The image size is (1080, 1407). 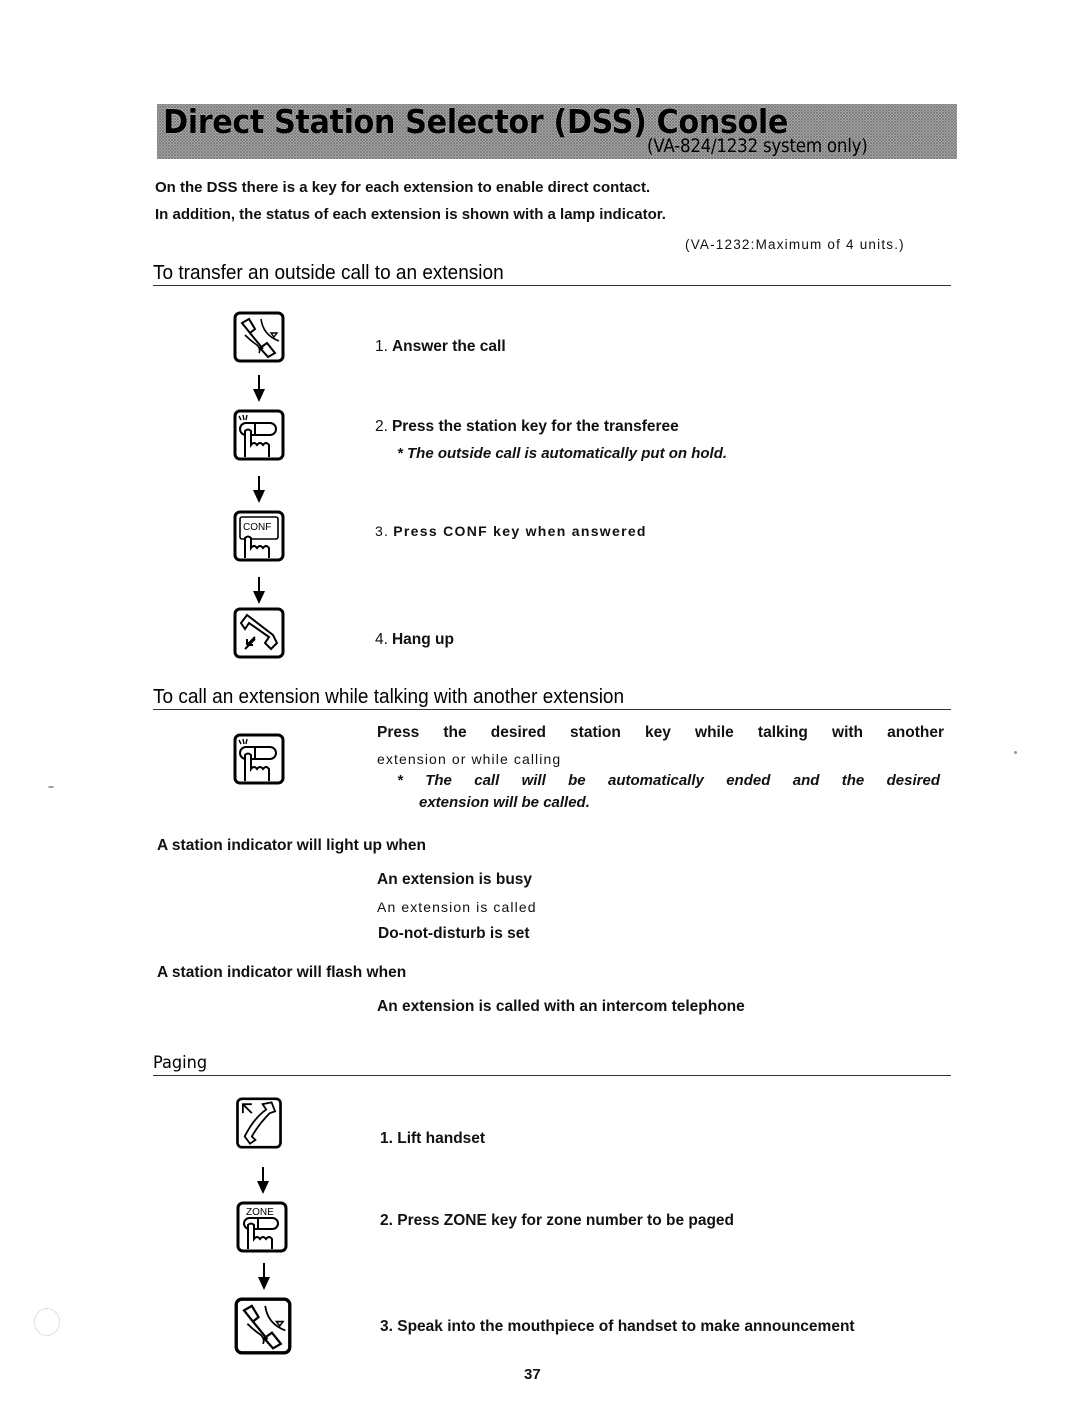 What do you see at coordinates (504, 802) in the screenshot?
I see `call-while-talking-note-2: extension will be called.` at bounding box center [504, 802].